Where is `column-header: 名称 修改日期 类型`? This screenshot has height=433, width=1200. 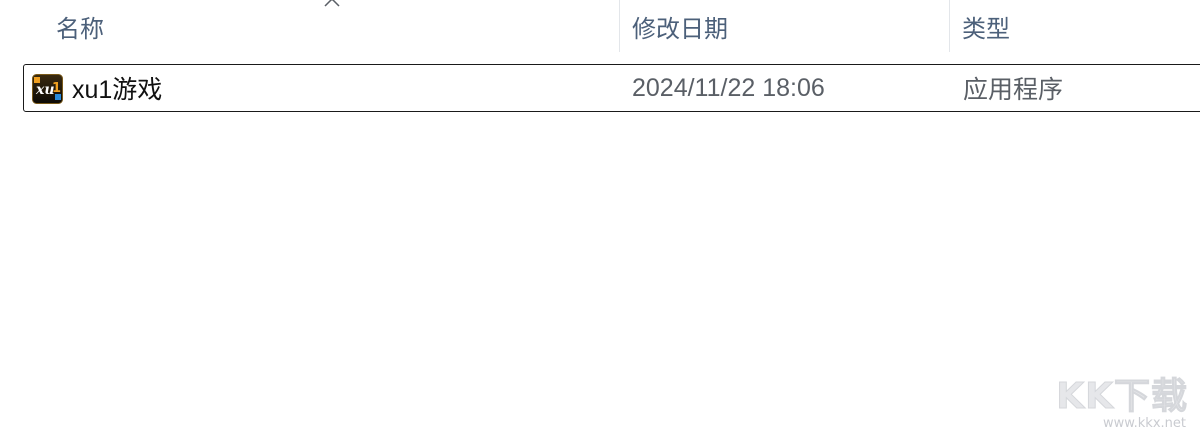
column-header: 名称 修改日期 类型 is located at coordinates (600, 26).